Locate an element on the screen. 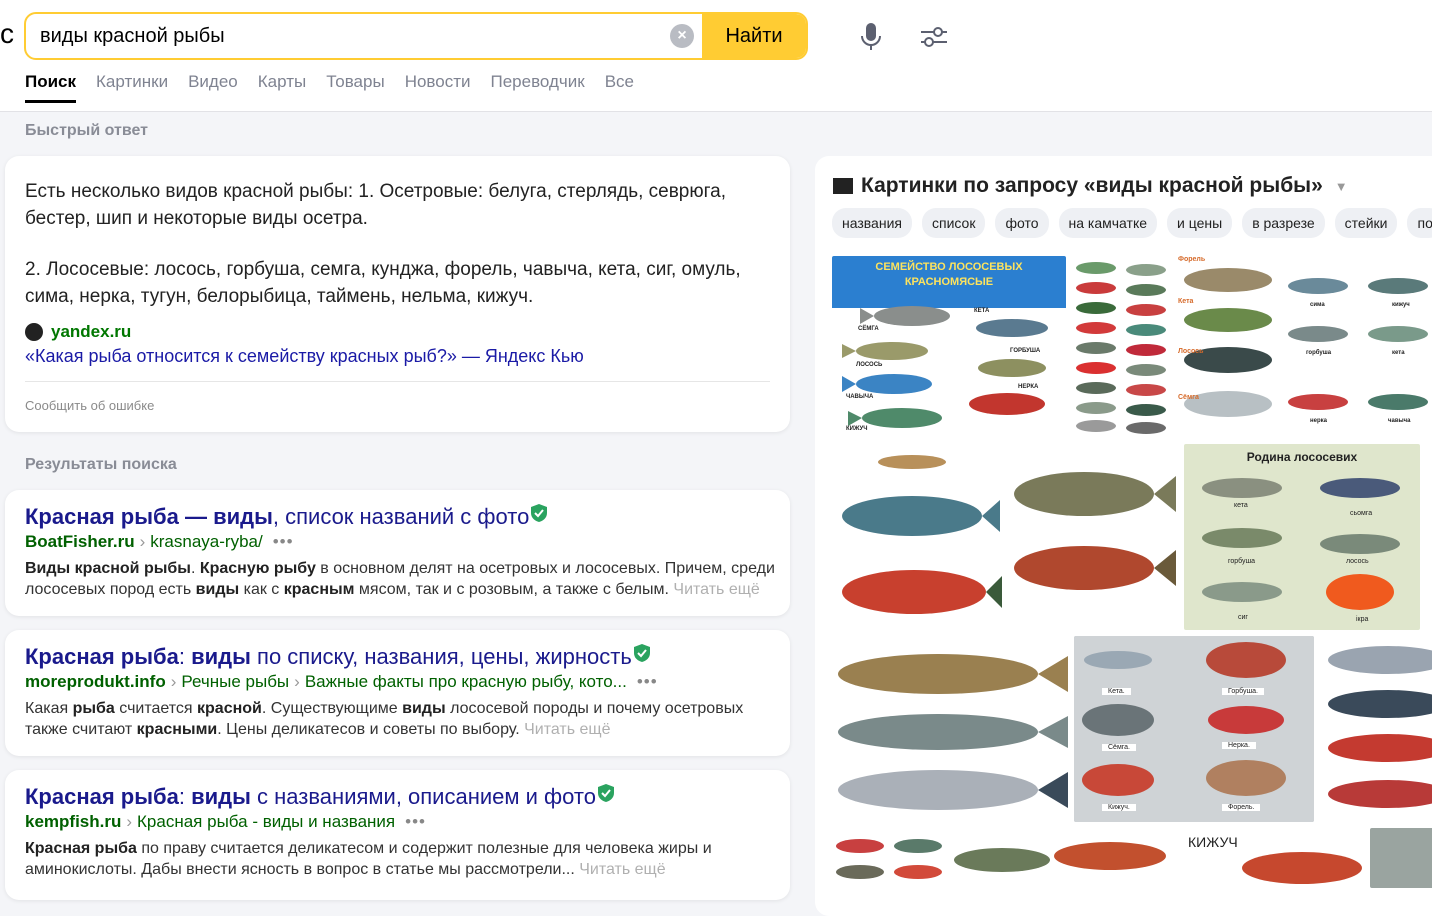  image-caption: чавыча is located at coordinates (1399, 421).